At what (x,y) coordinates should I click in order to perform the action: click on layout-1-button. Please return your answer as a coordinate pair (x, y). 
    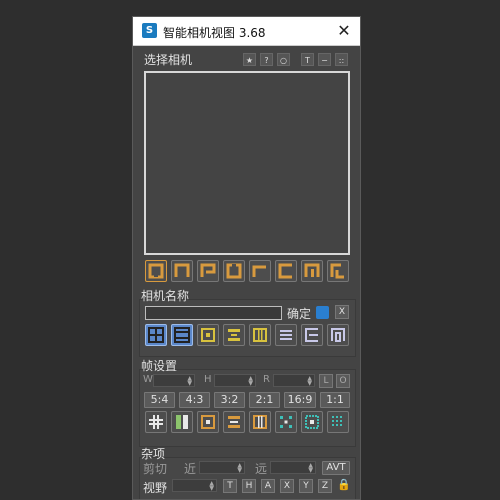
    Looking at the image, I should click on (156, 335).